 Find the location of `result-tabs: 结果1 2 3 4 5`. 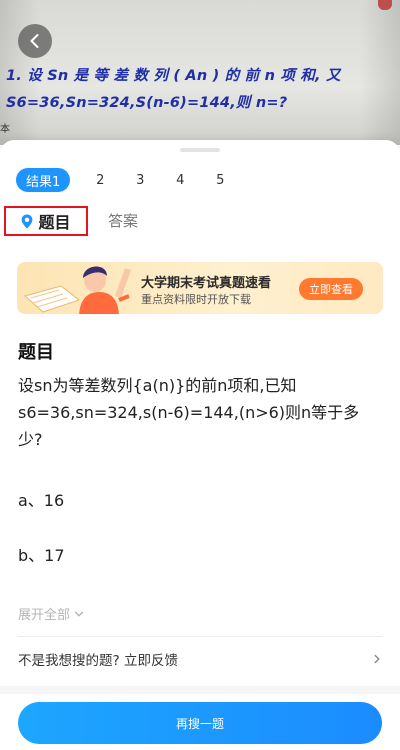

result-tabs: 结果1 2 3 4 5 is located at coordinates (132, 180).